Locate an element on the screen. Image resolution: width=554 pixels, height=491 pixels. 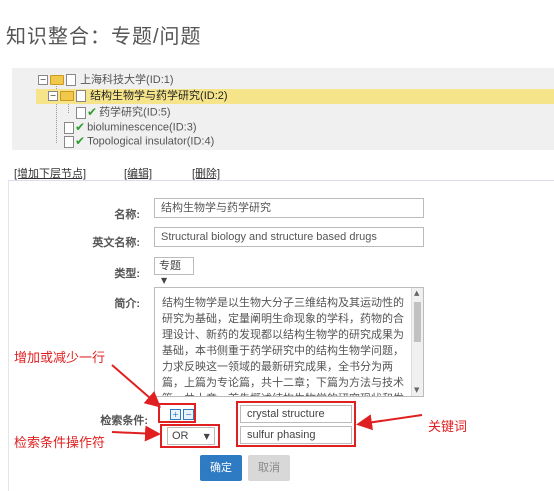
arrow-to-add-remove is located at coordinates (136, 386).